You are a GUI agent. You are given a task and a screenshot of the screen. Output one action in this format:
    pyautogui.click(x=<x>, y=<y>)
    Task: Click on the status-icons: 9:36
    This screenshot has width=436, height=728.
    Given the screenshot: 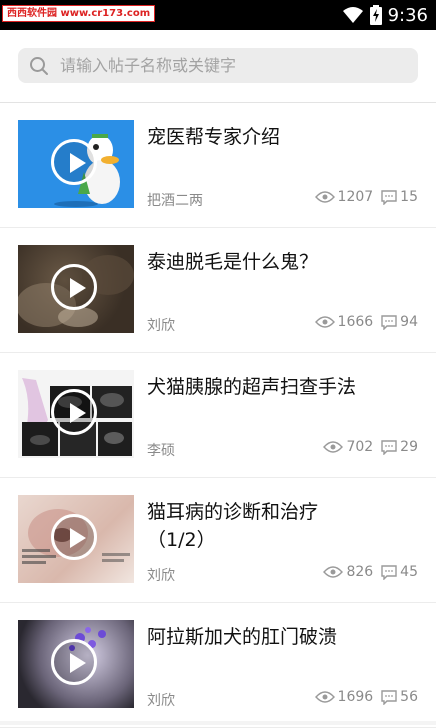 What is the action you would take?
    pyautogui.click(x=385, y=15)
    